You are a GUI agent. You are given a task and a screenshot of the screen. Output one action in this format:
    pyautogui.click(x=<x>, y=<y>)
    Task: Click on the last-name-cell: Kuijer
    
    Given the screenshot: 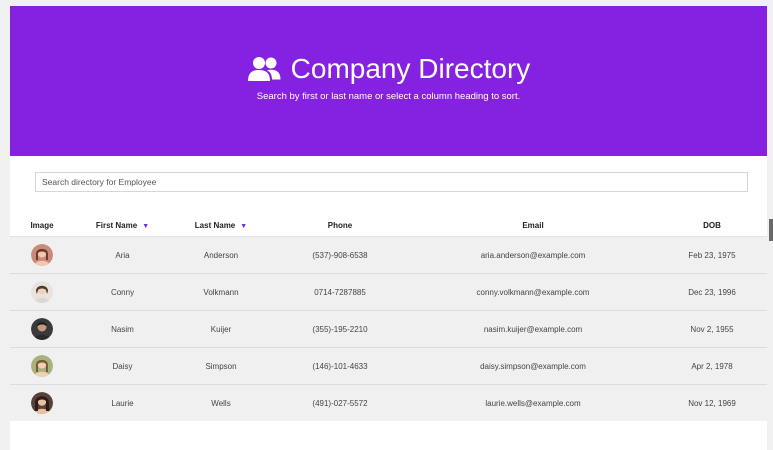 What is the action you would take?
    pyautogui.click(x=221, y=329)
    